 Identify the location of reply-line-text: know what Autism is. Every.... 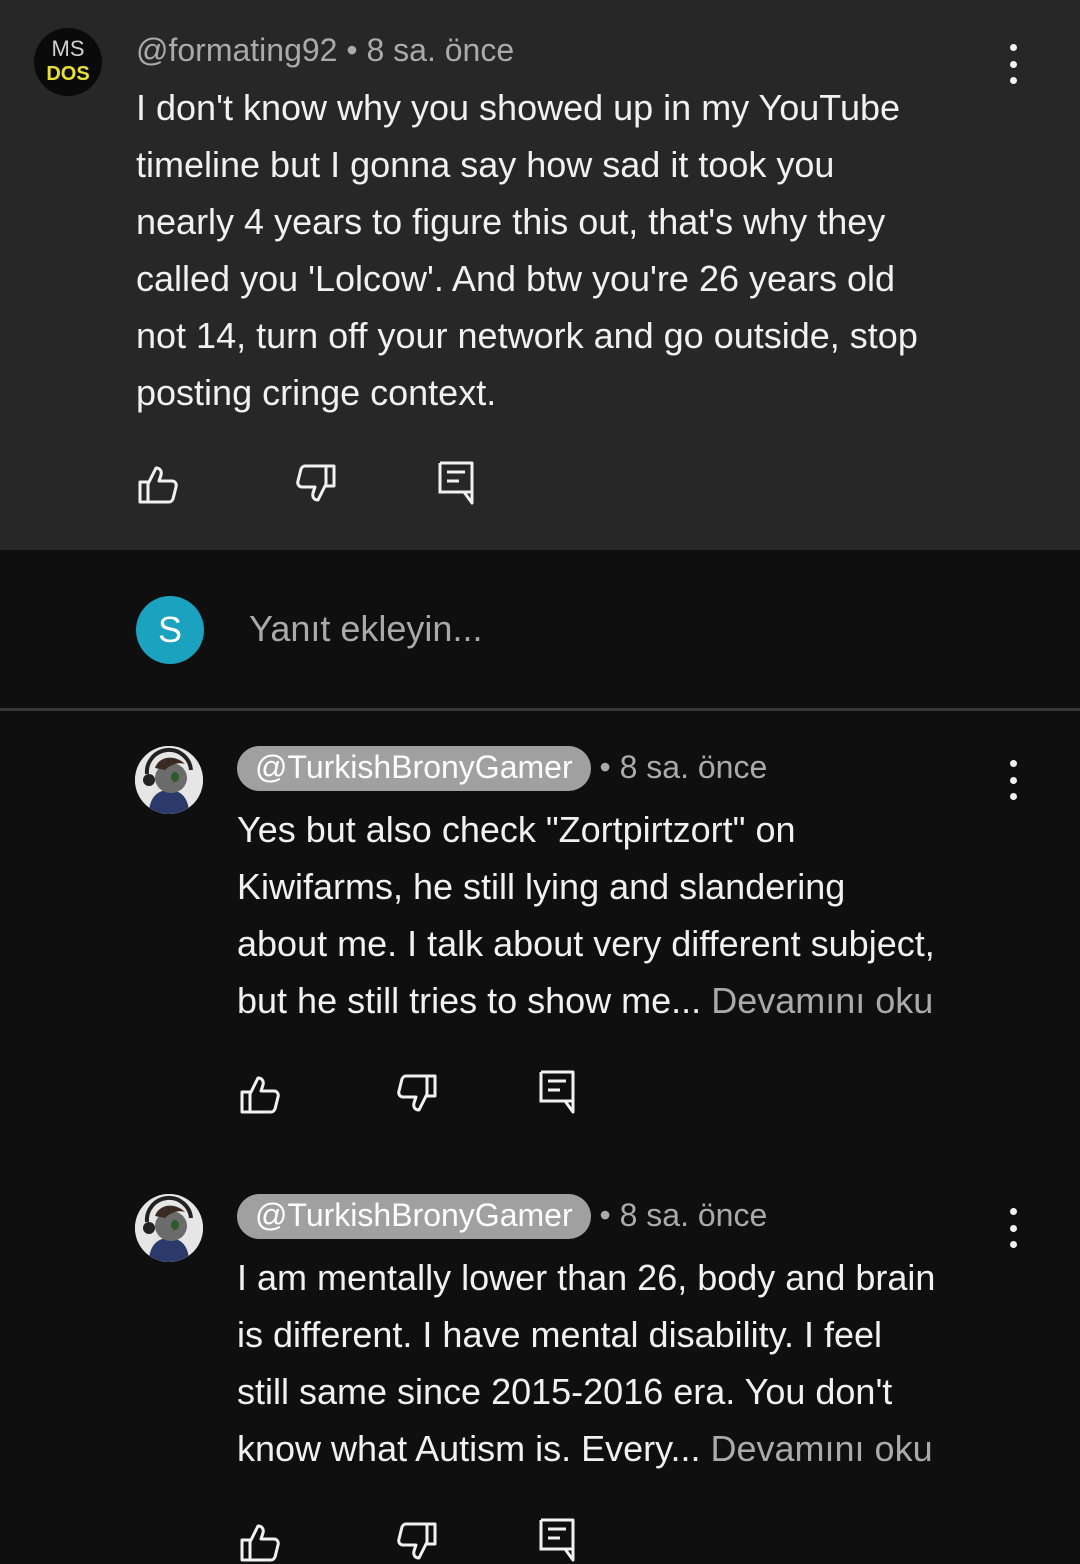
(469, 1448).